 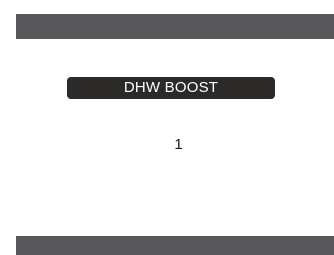 I want to click on setting-value: 1, so click(x=178, y=144).